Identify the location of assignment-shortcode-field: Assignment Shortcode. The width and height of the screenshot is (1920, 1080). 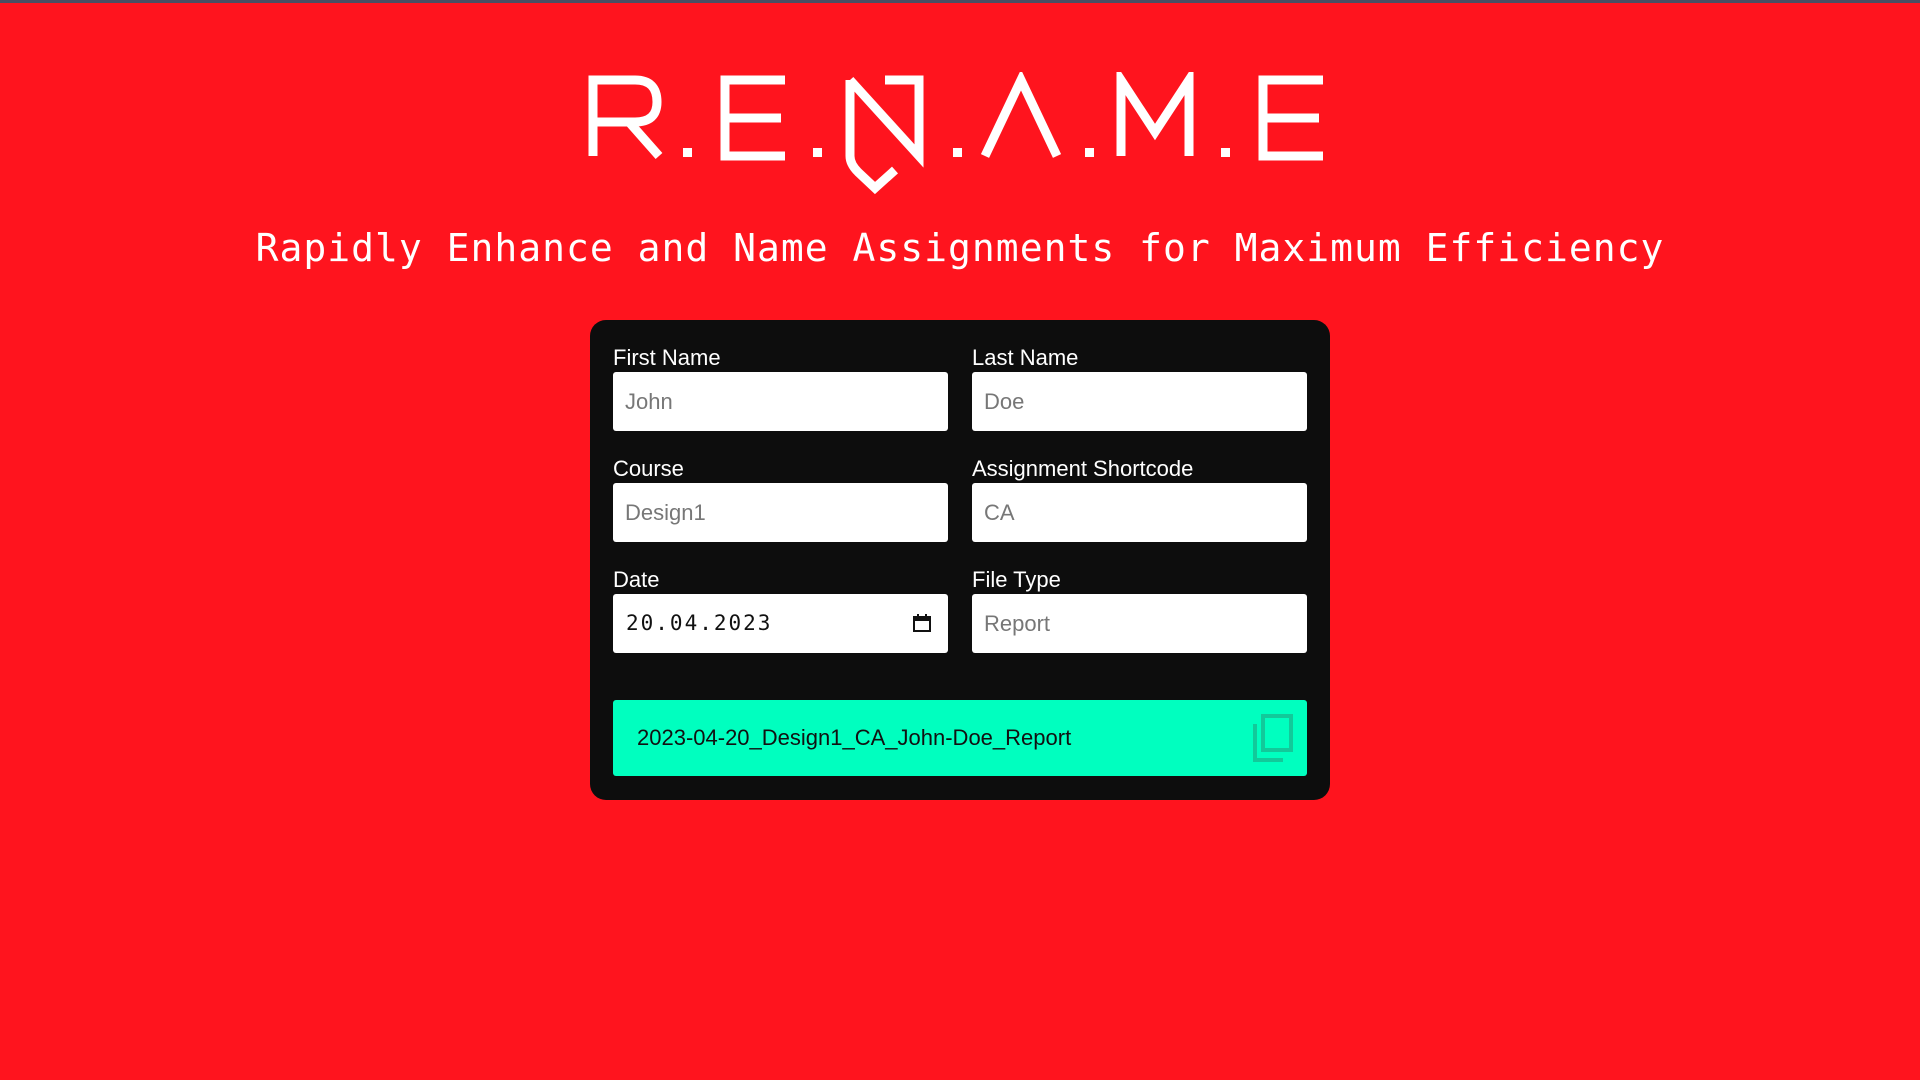
(1139, 498).